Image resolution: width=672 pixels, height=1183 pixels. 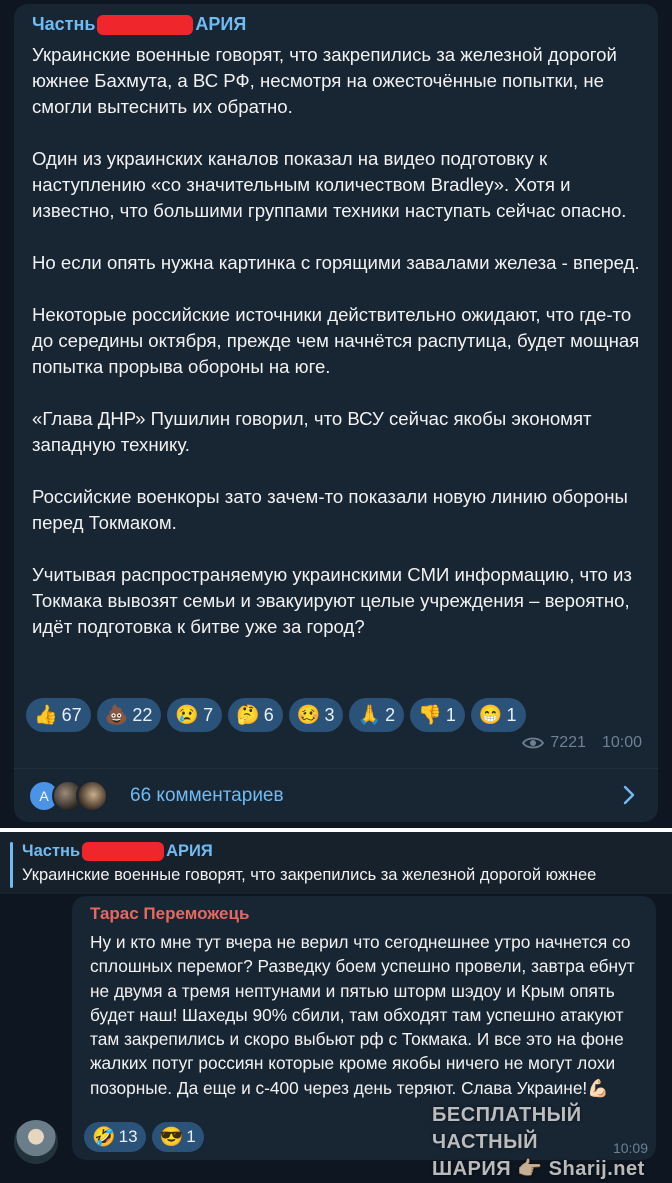 I want to click on reaction-thumbs-up: 👍 67, so click(x=58, y=715).